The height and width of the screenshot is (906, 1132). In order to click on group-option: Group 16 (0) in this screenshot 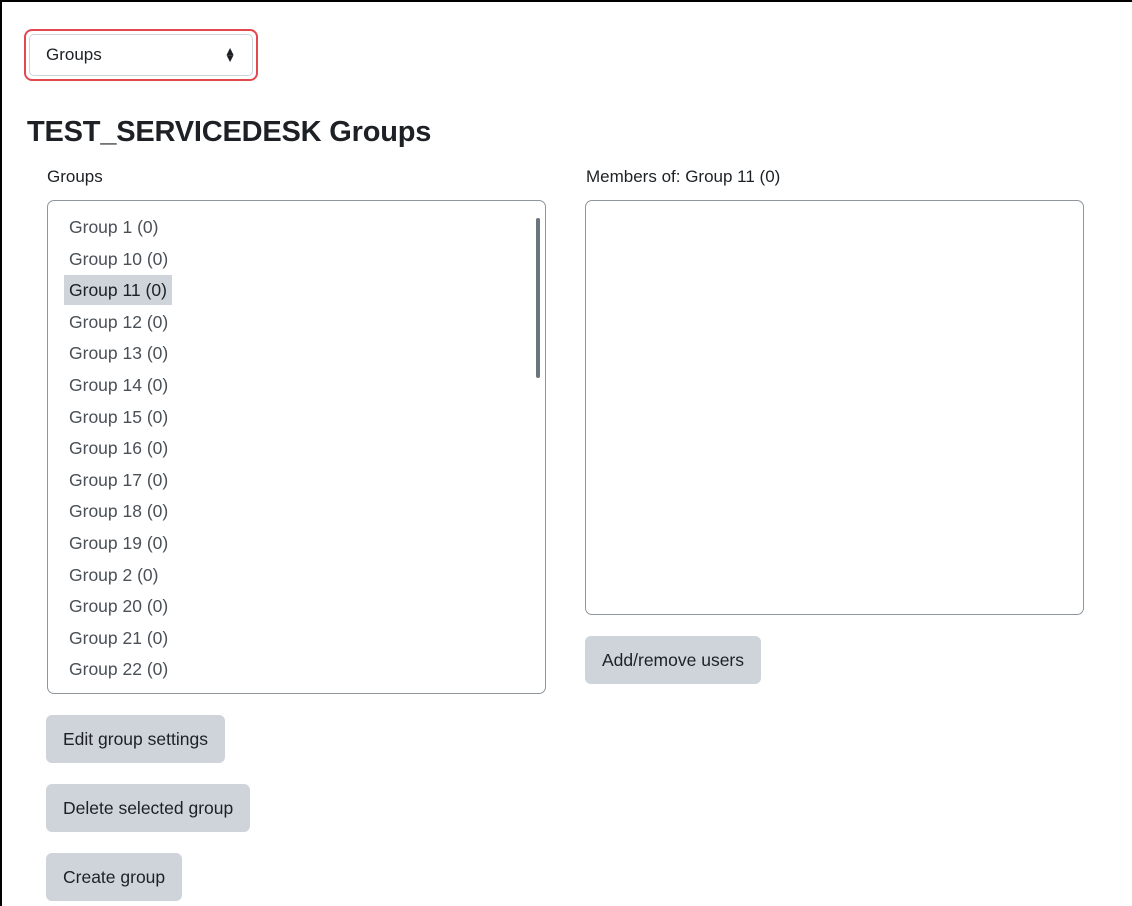, I will do `click(118, 448)`.